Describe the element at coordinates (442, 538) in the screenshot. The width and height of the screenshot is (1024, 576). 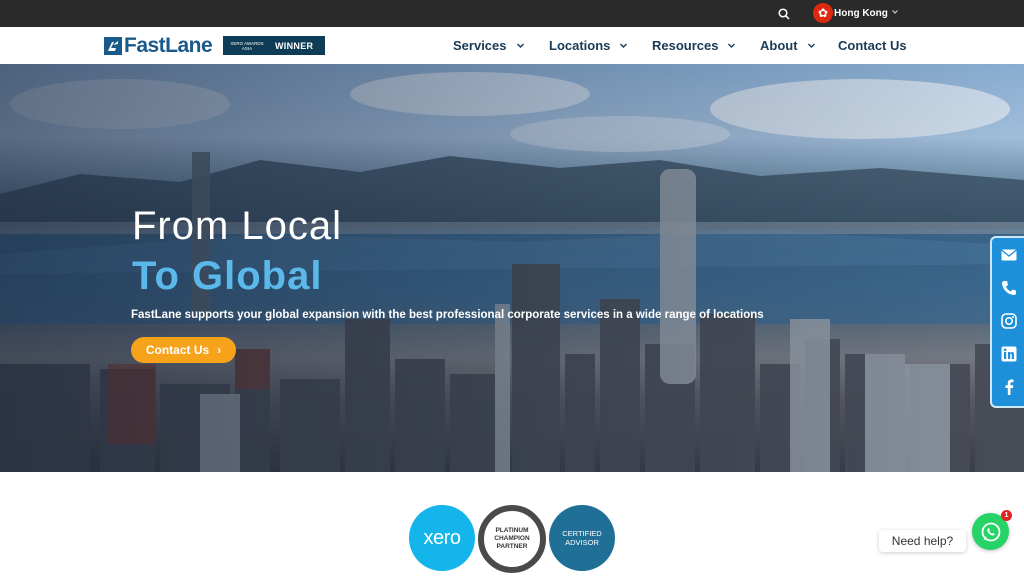
I see `xero-logo-badge: xero` at that location.